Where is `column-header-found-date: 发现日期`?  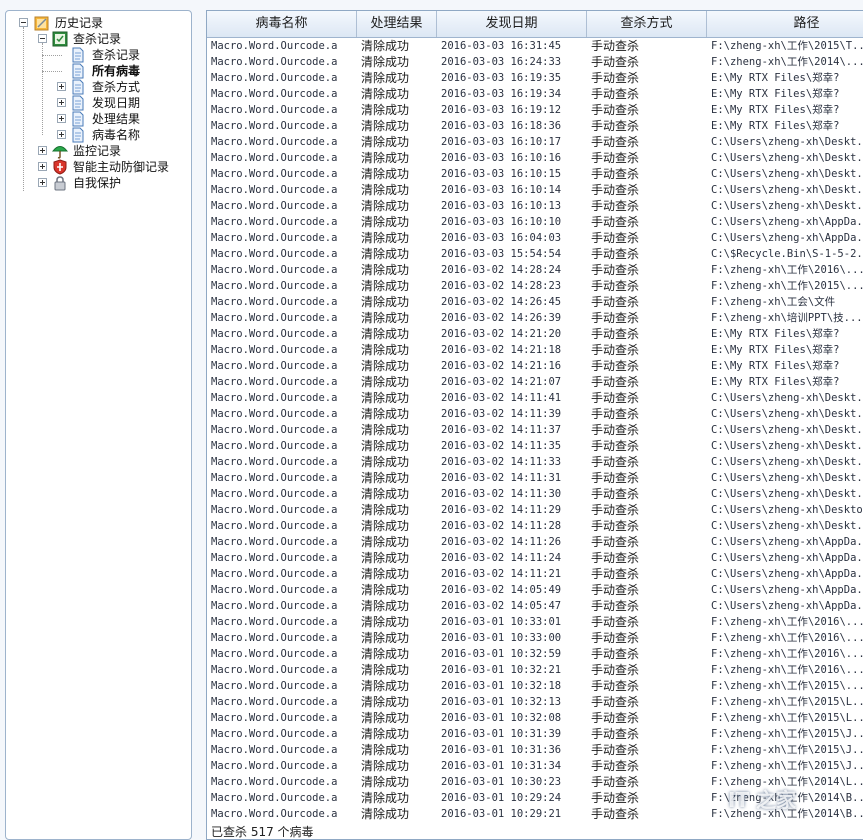
column-header-found-date: 发现日期 is located at coordinates (512, 24).